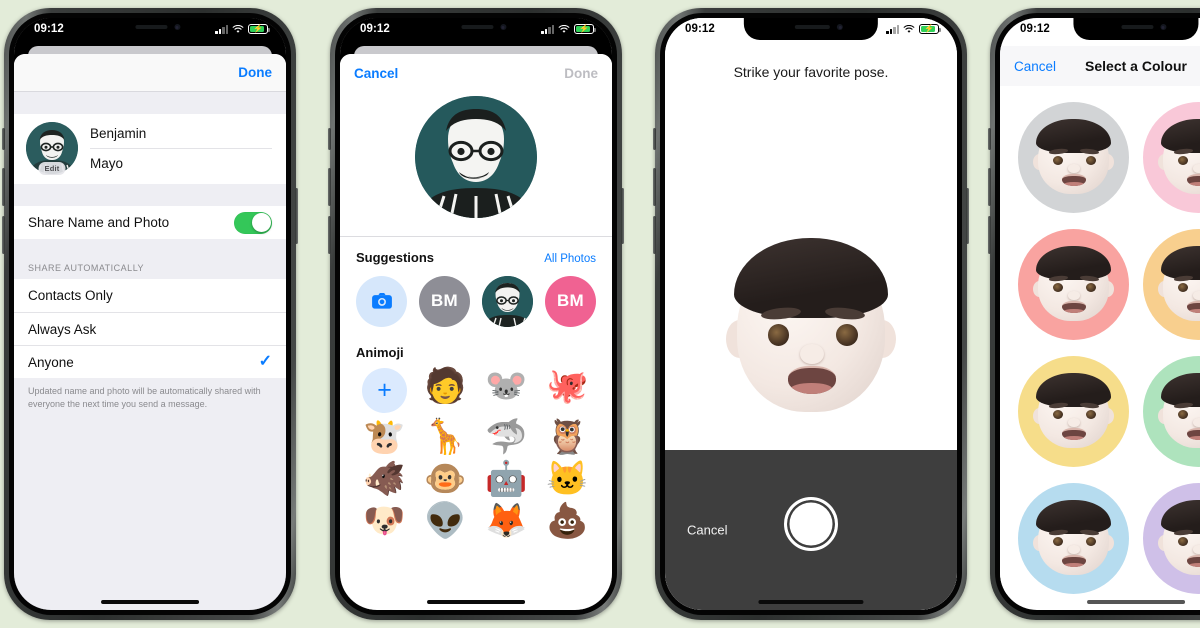 Image resolution: width=1200 pixels, height=628 pixels. Describe the element at coordinates (62, 329) in the screenshot. I see `option-label: Always Ask` at that location.